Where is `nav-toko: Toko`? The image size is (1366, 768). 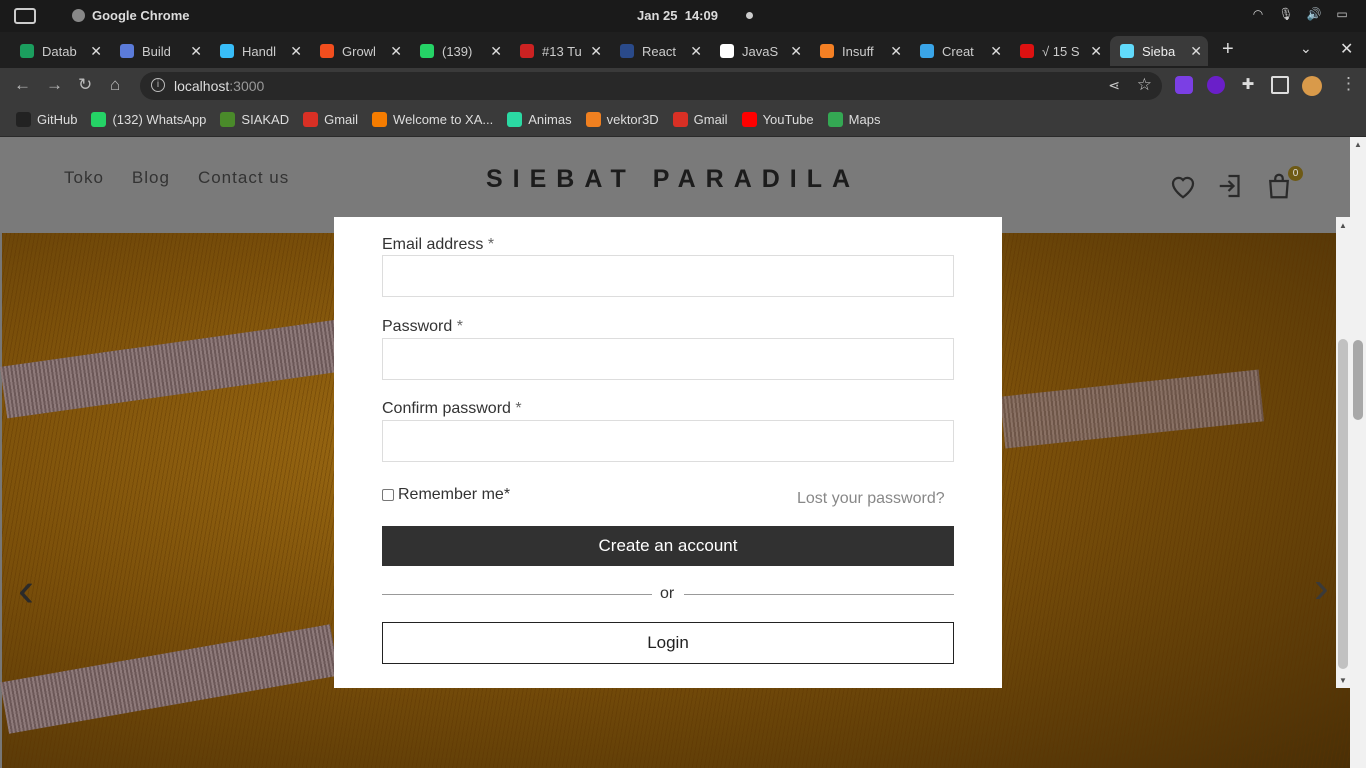
nav-toko: Toko is located at coordinates (84, 178).